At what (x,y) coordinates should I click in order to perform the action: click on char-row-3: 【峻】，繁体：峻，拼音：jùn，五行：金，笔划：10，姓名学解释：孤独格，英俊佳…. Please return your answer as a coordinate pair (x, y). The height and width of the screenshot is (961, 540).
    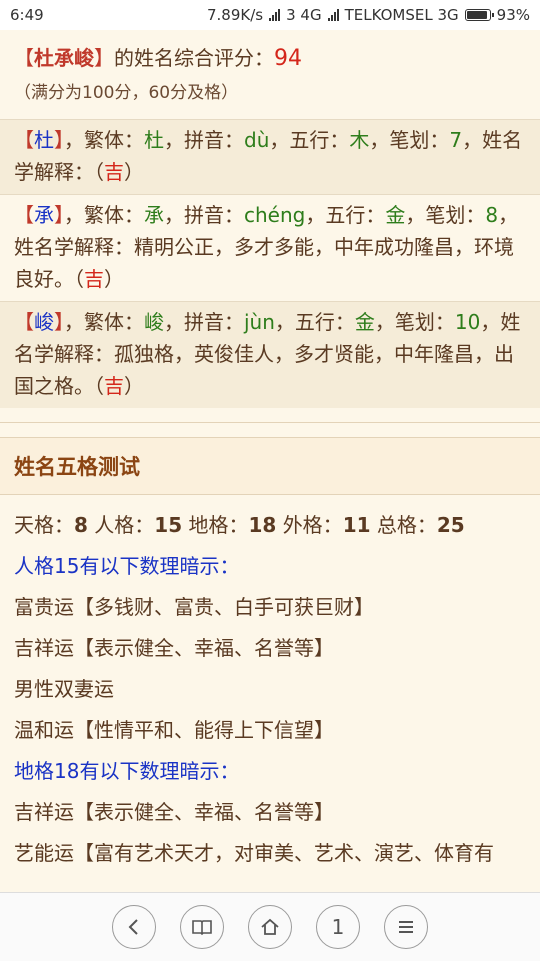
    Looking at the image, I should click on (270, 354).